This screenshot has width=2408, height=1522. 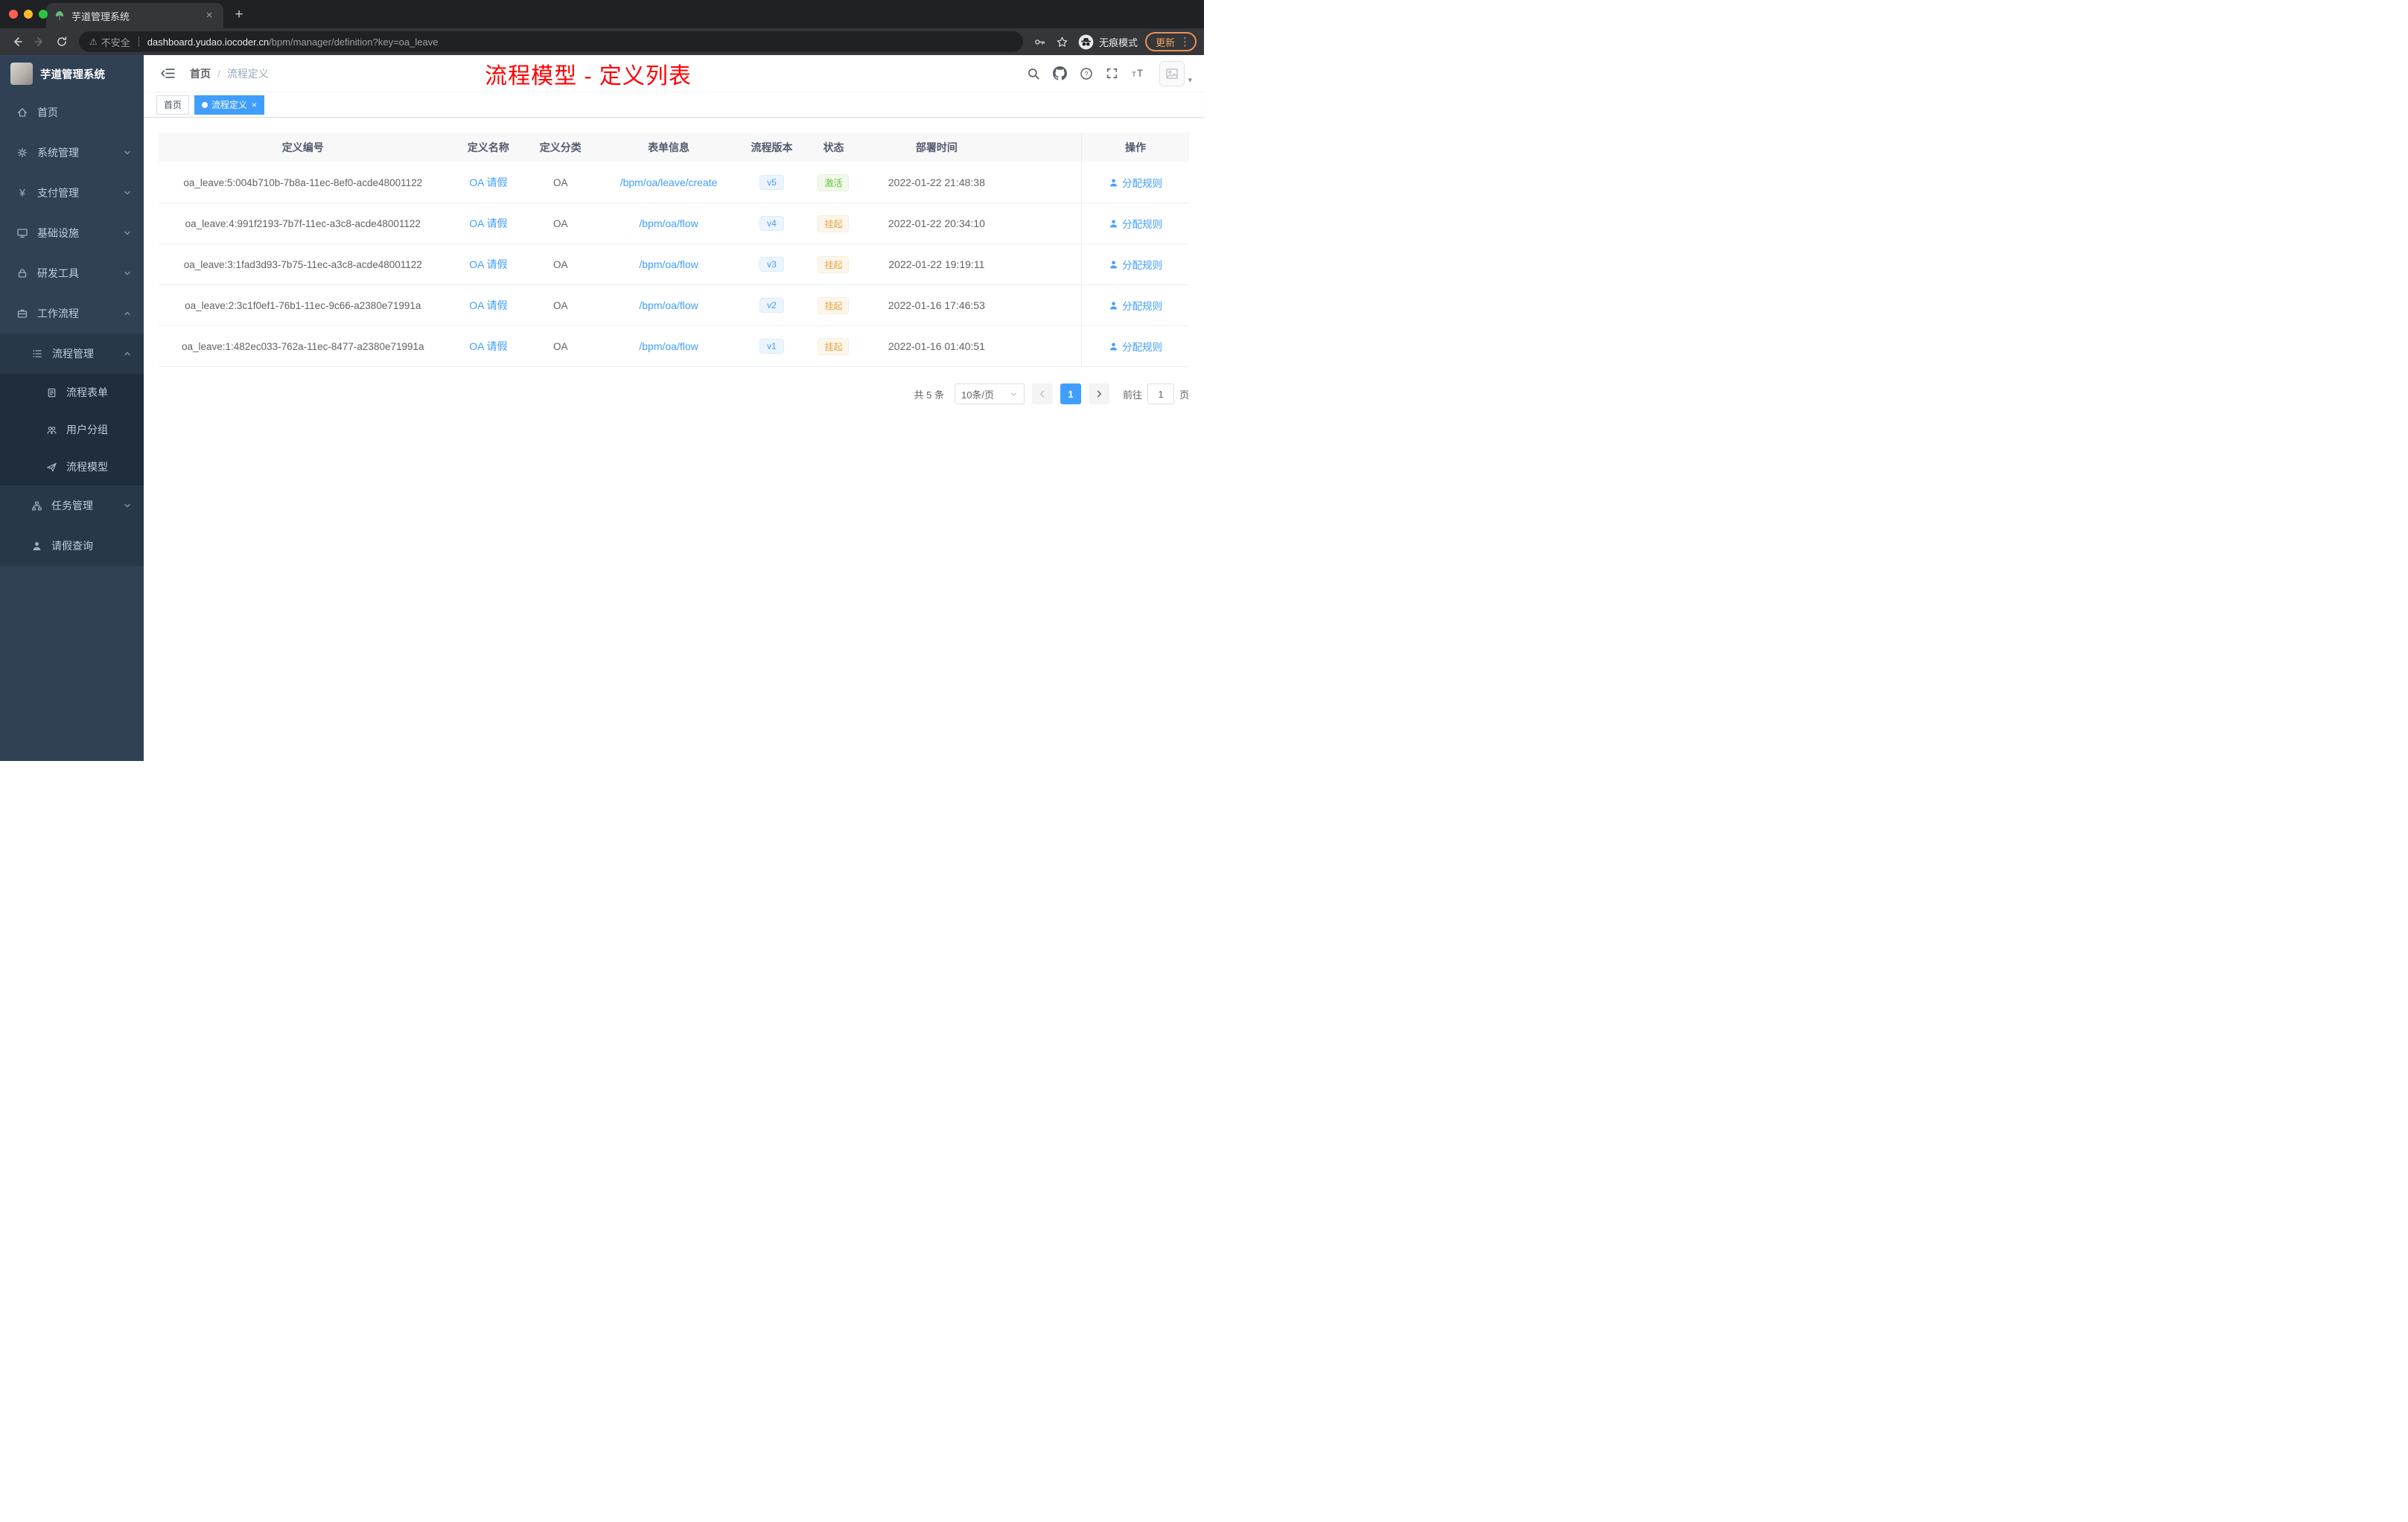 I want to click on user-avatar: ▾, so click(x=1175, y=73).